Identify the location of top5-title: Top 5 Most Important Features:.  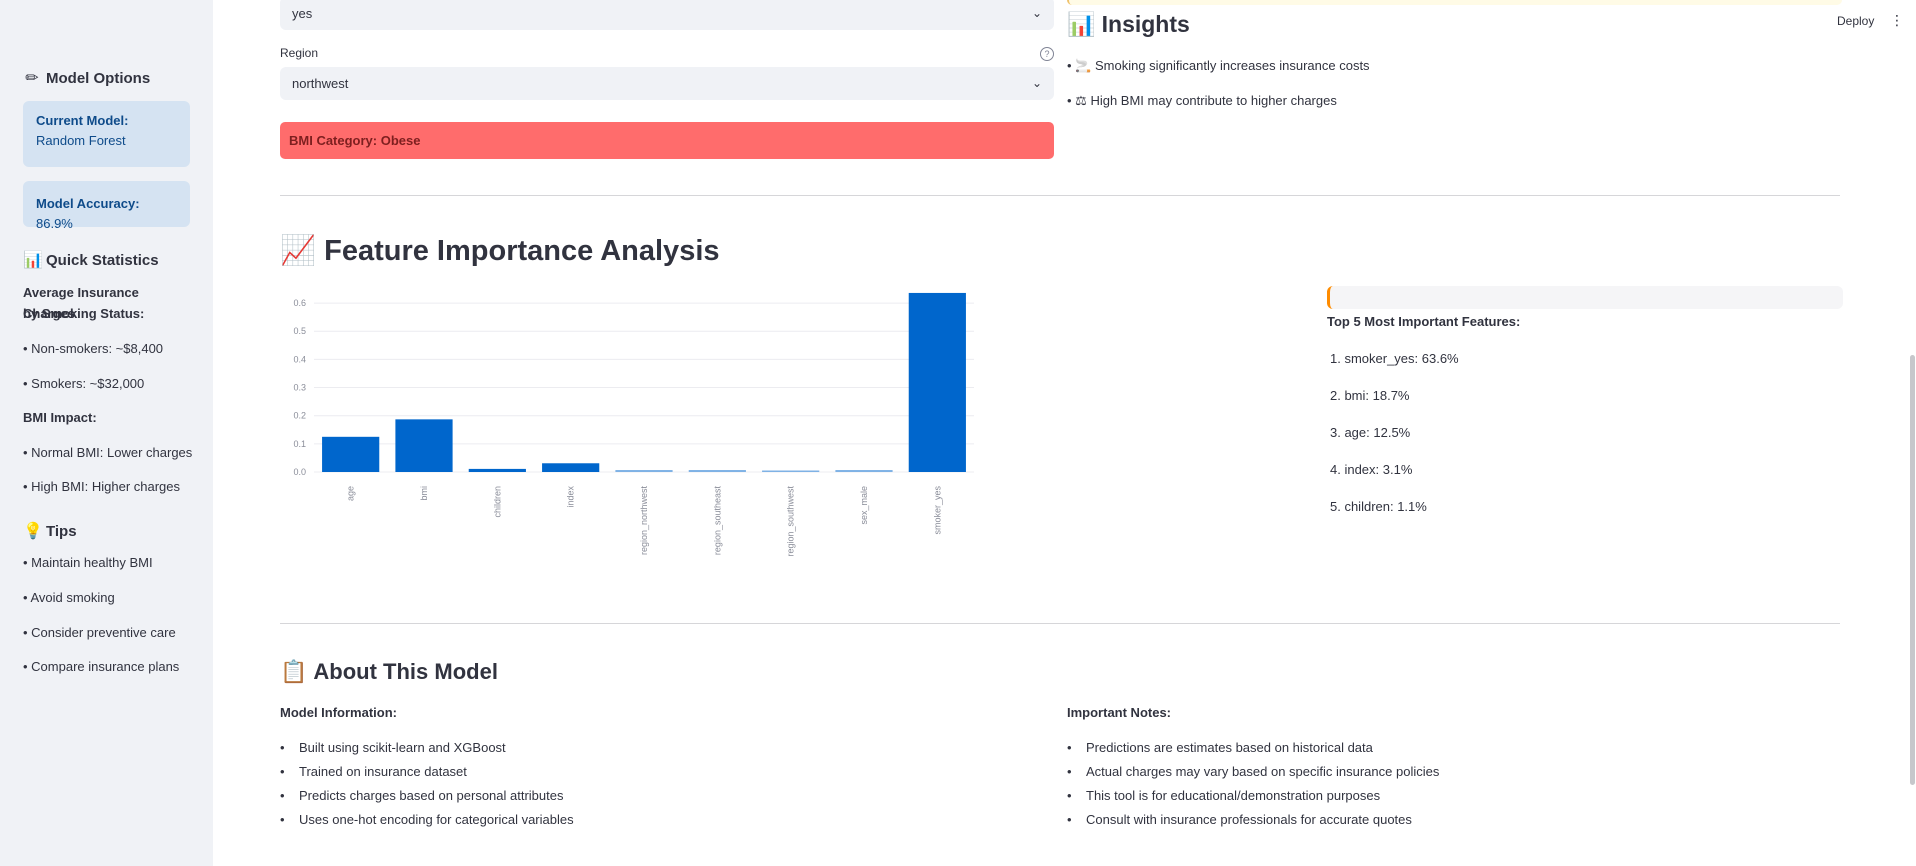
(1424, 321).